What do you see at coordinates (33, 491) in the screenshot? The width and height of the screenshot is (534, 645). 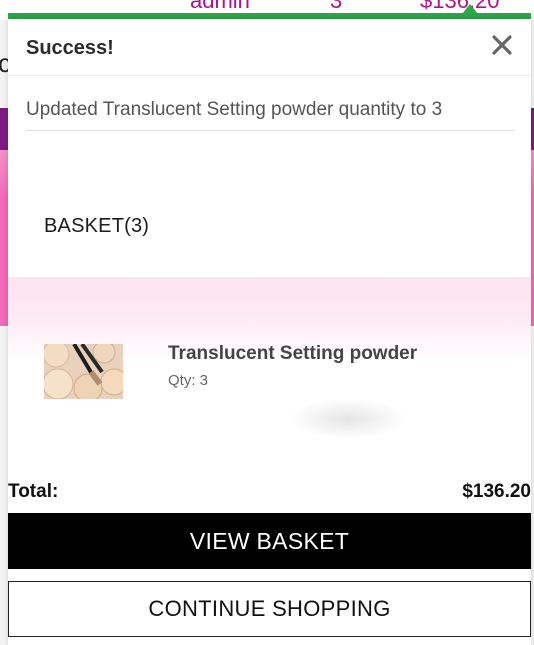 I see `total-label: Total:` at bounding box center [33, 491].